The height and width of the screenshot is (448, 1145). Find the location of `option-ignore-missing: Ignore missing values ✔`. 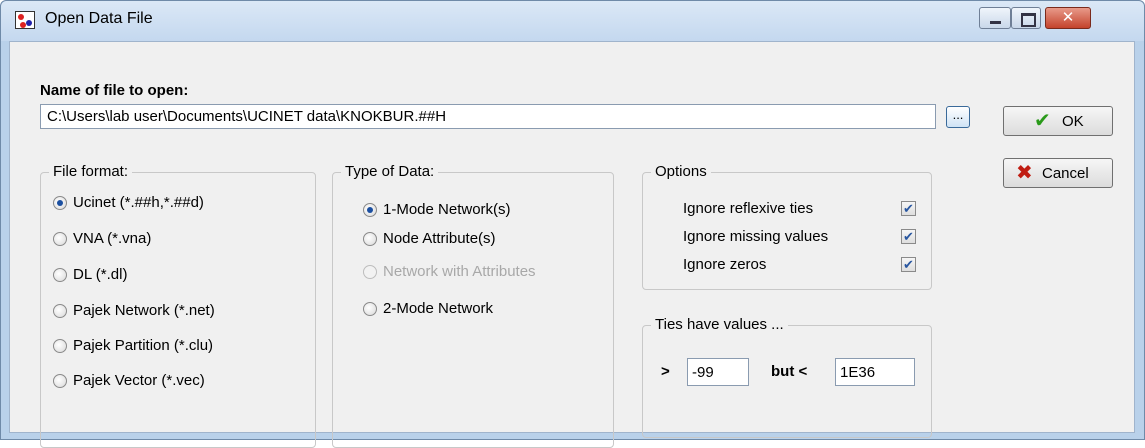

option-ignore-missing: Ignore missing values ✔ is located at coordinates (799, 237).